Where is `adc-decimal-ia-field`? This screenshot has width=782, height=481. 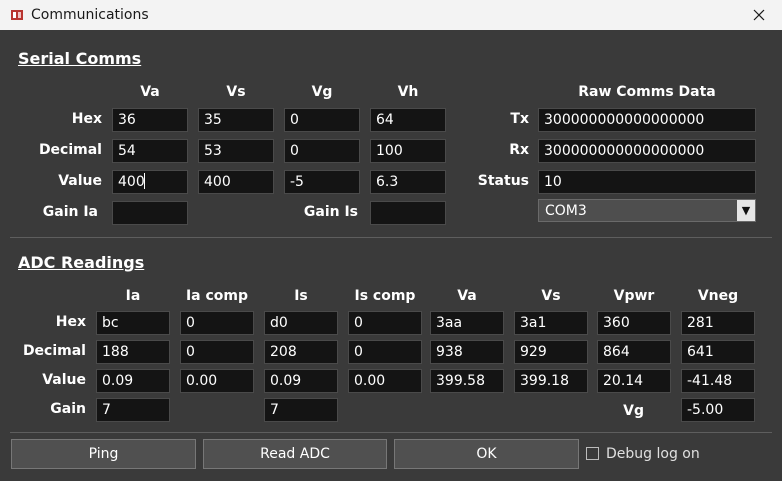
adc-decimal-ia-field is located at coordinates (133, 352).